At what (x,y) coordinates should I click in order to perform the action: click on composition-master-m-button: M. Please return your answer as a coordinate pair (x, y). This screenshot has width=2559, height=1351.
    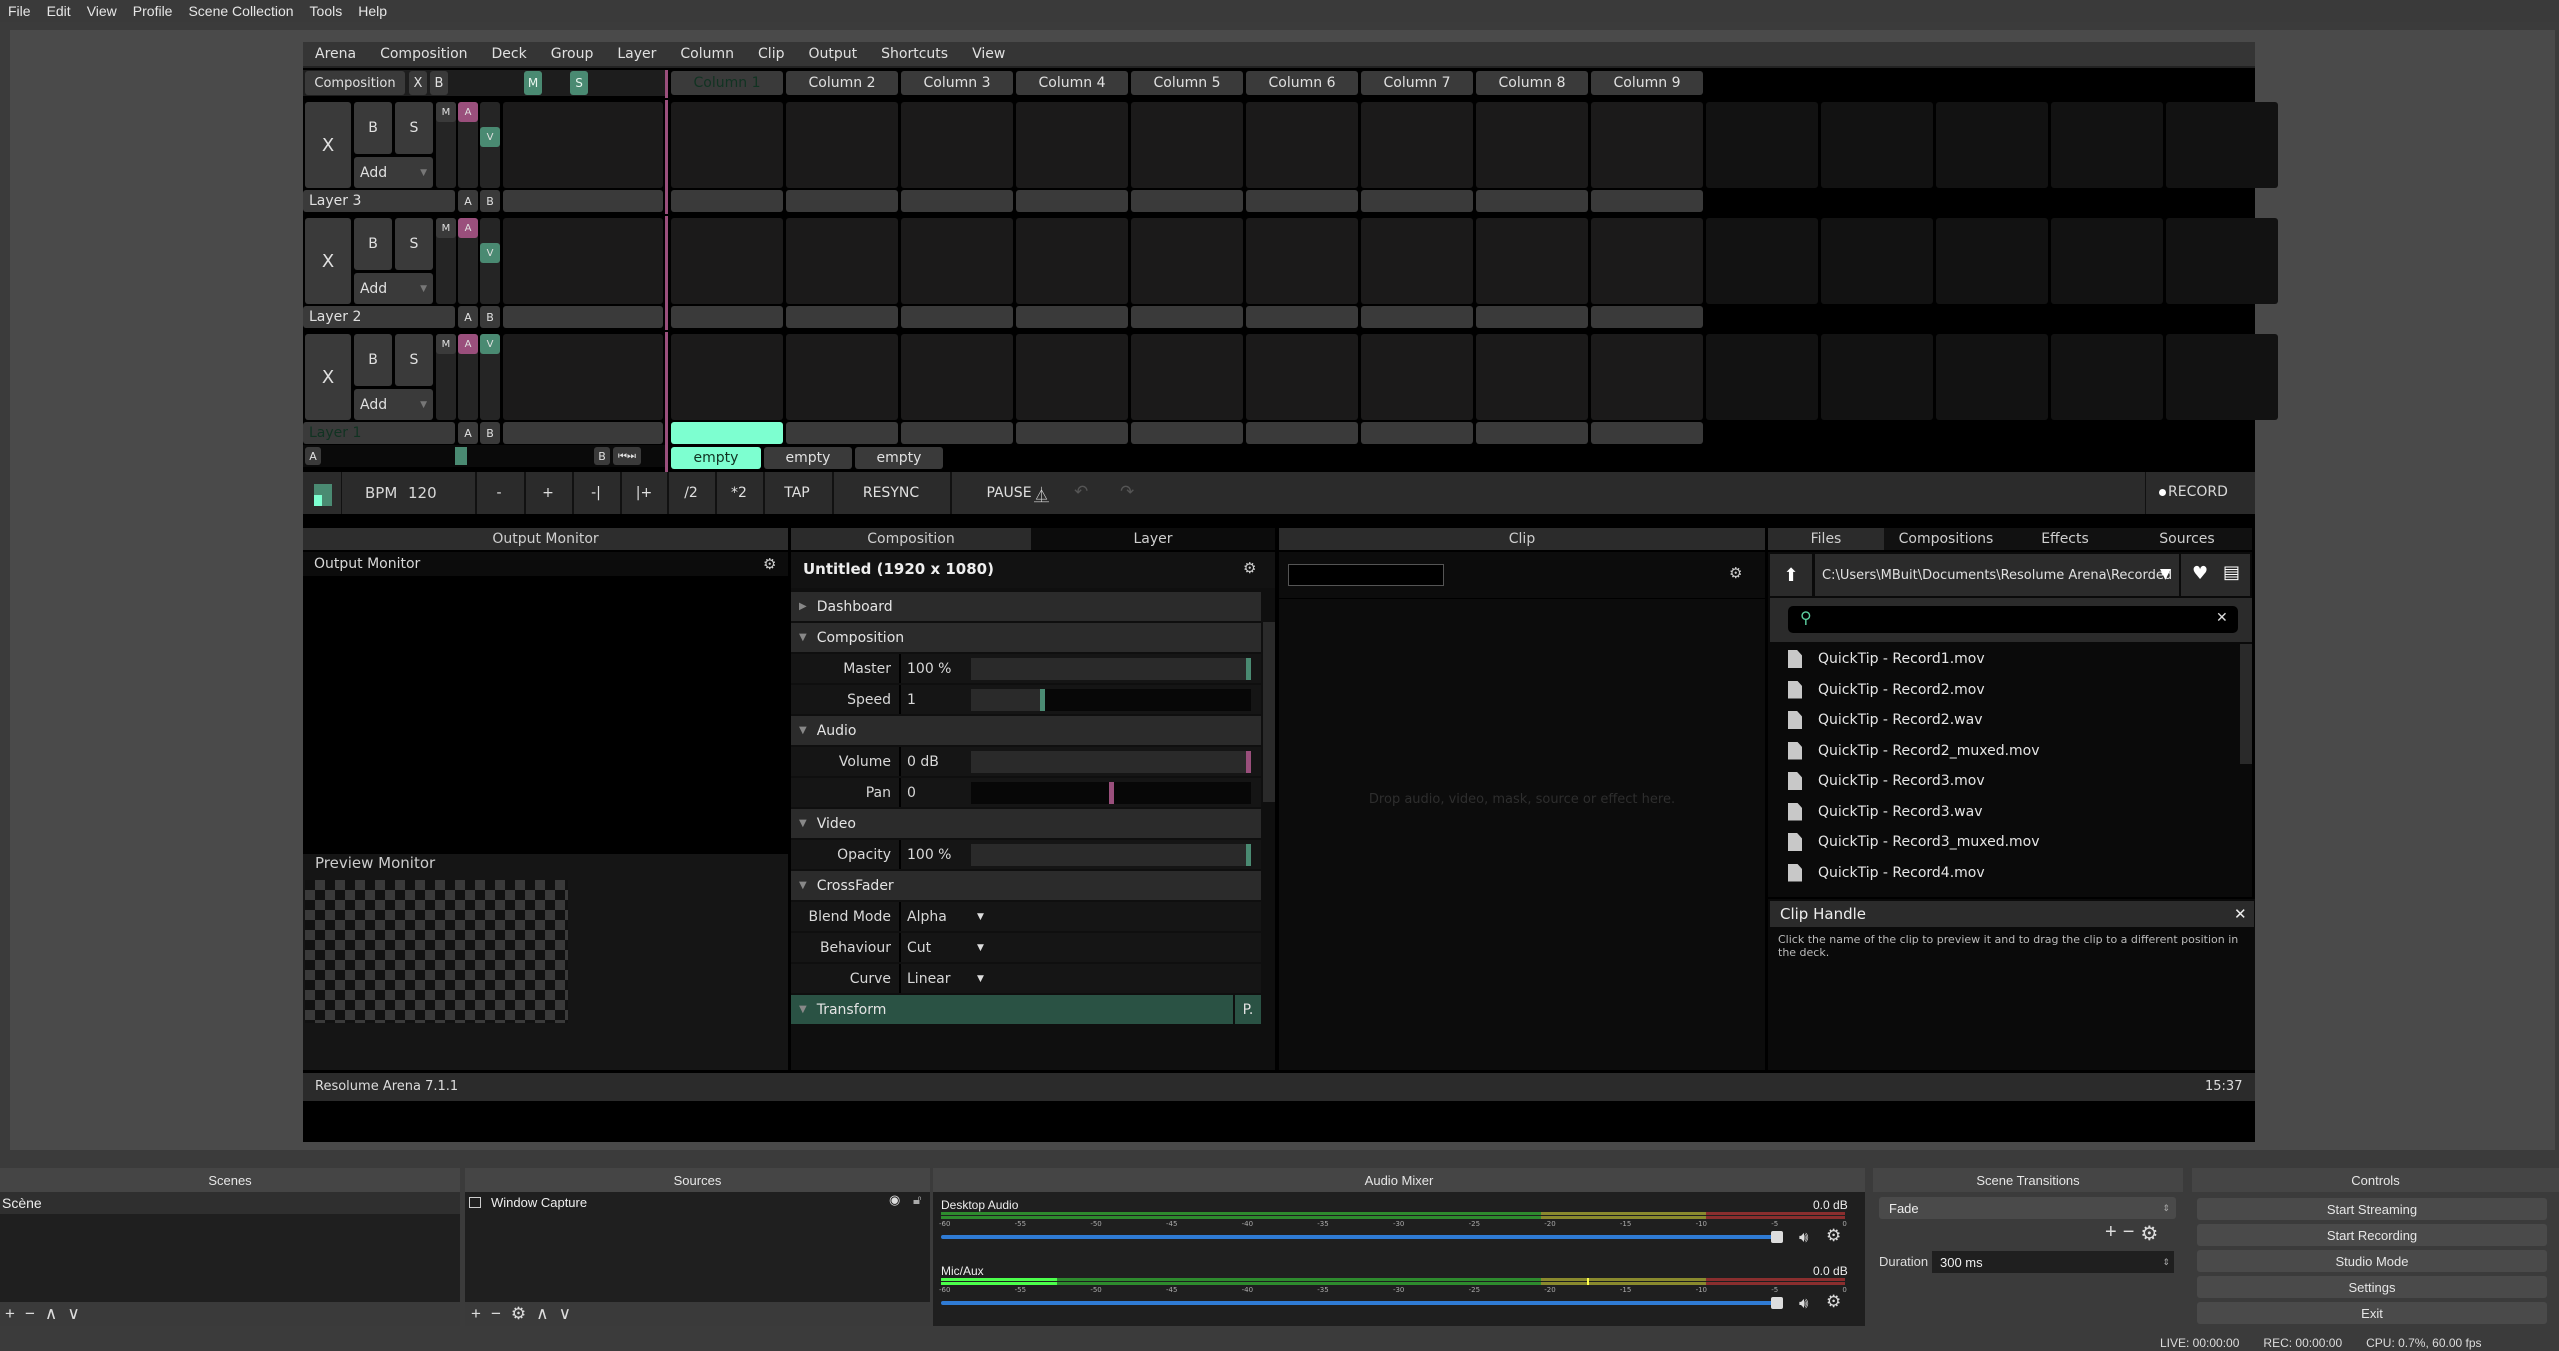
    Looking at the image, I should click on (533, 83).